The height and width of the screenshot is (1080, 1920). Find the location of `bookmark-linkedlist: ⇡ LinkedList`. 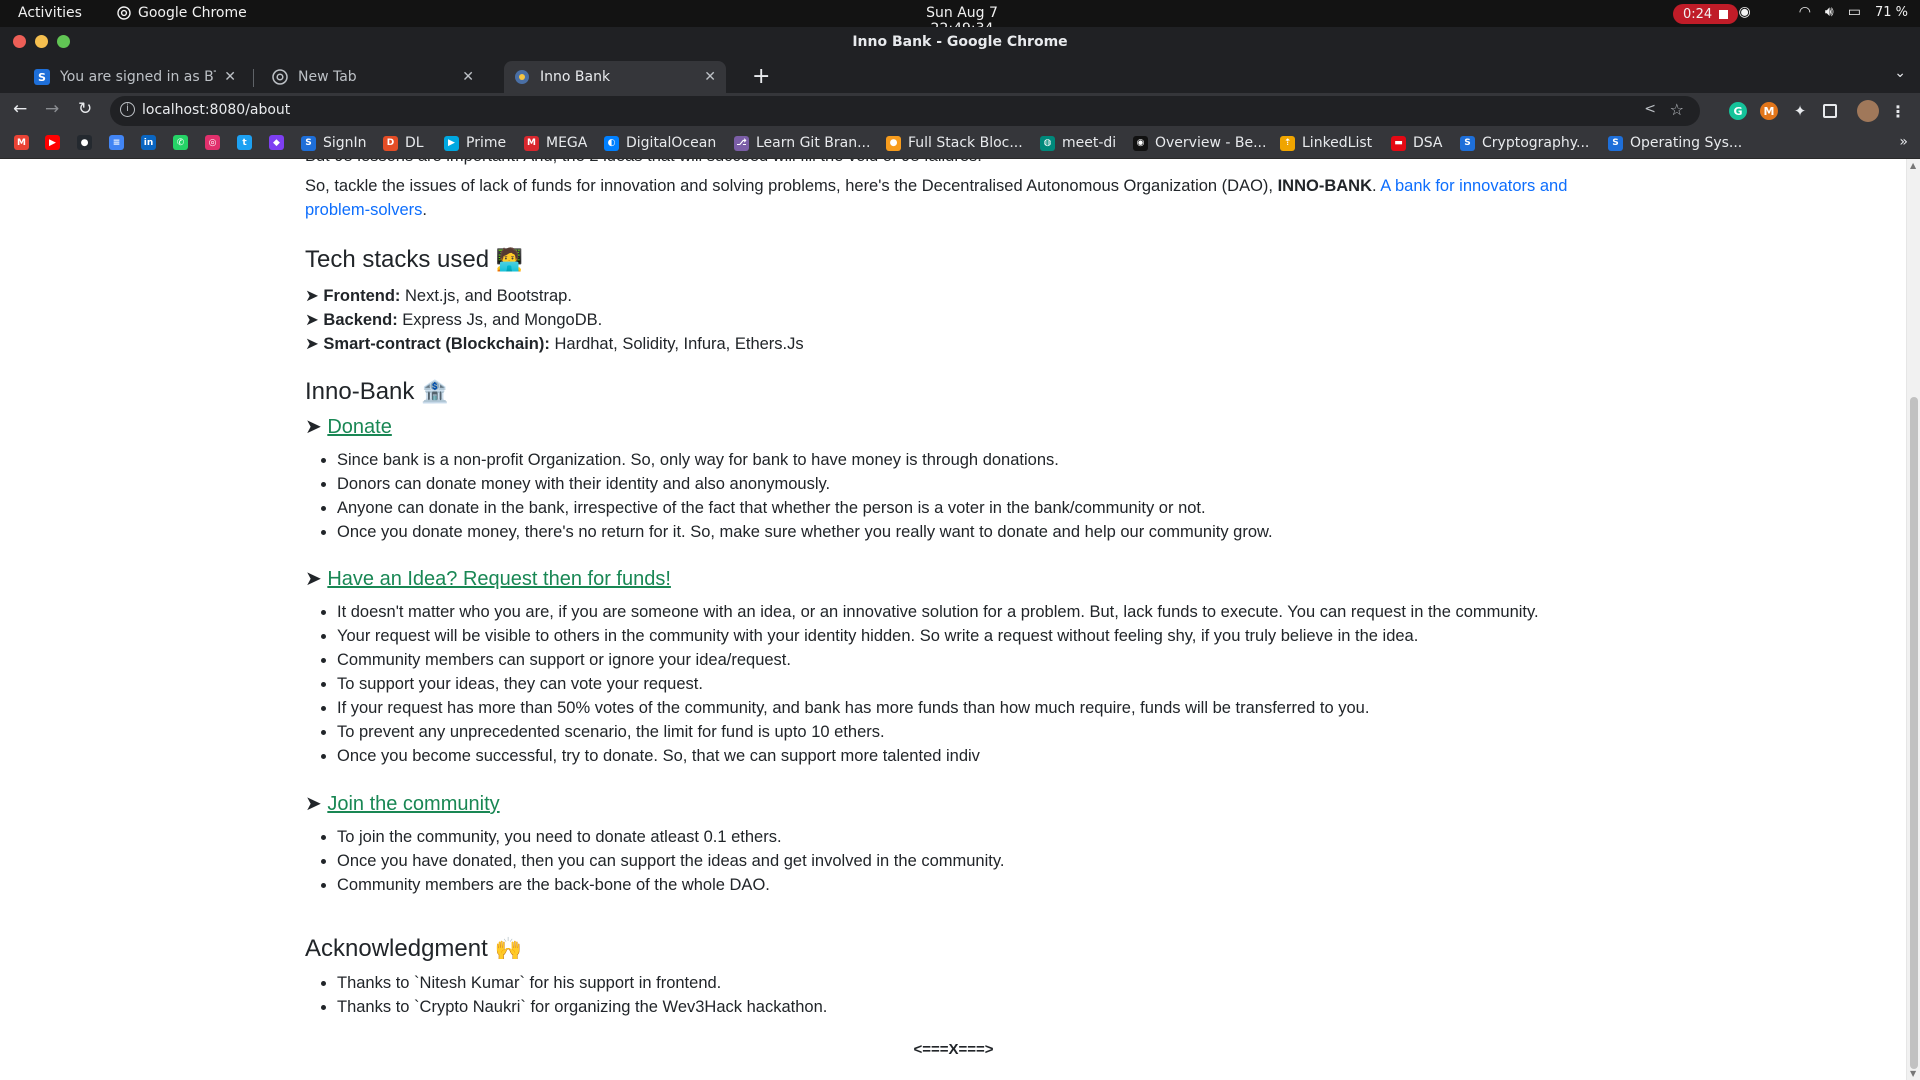

bookmark-linkedlist: ⇡ LinkedList is located at coordinates (1326, 143).